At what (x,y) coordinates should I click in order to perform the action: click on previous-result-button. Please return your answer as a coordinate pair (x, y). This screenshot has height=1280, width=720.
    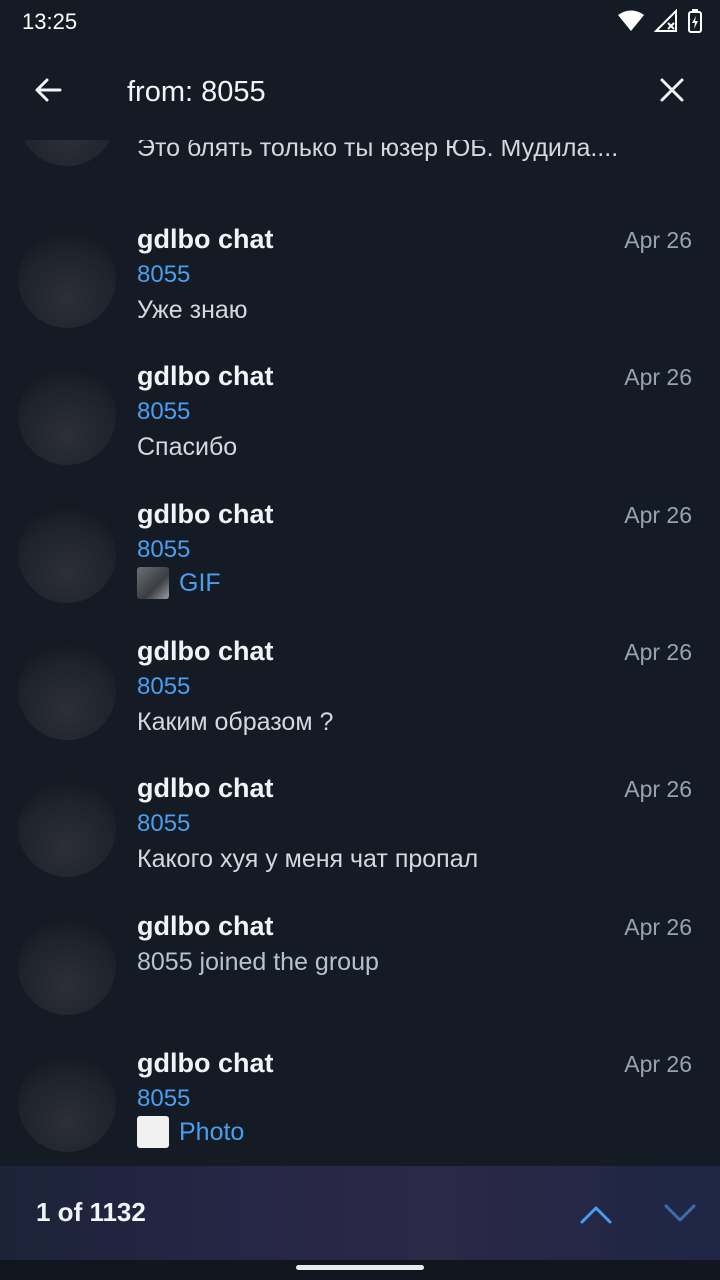
    Looking at the image, I should click on (596, 1214).